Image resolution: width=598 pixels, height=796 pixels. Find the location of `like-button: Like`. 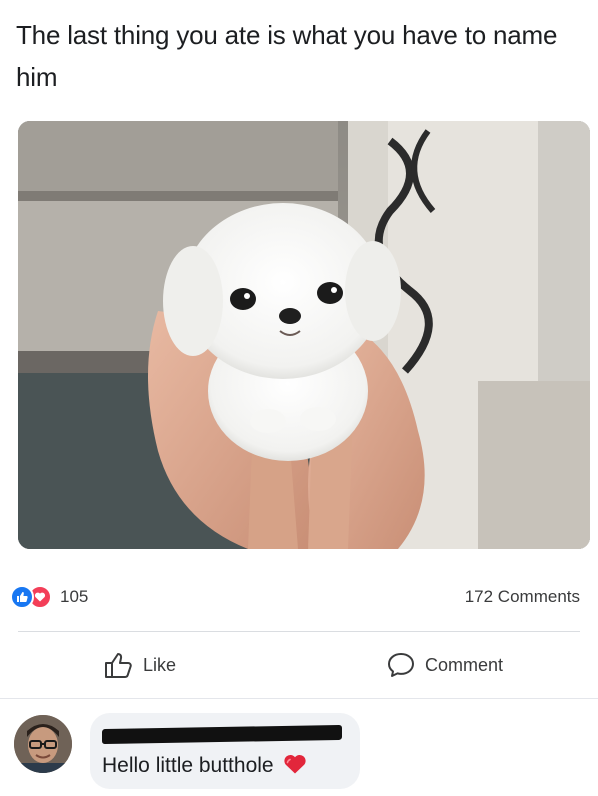

like-button: Like is located at coordinates (140, 665).